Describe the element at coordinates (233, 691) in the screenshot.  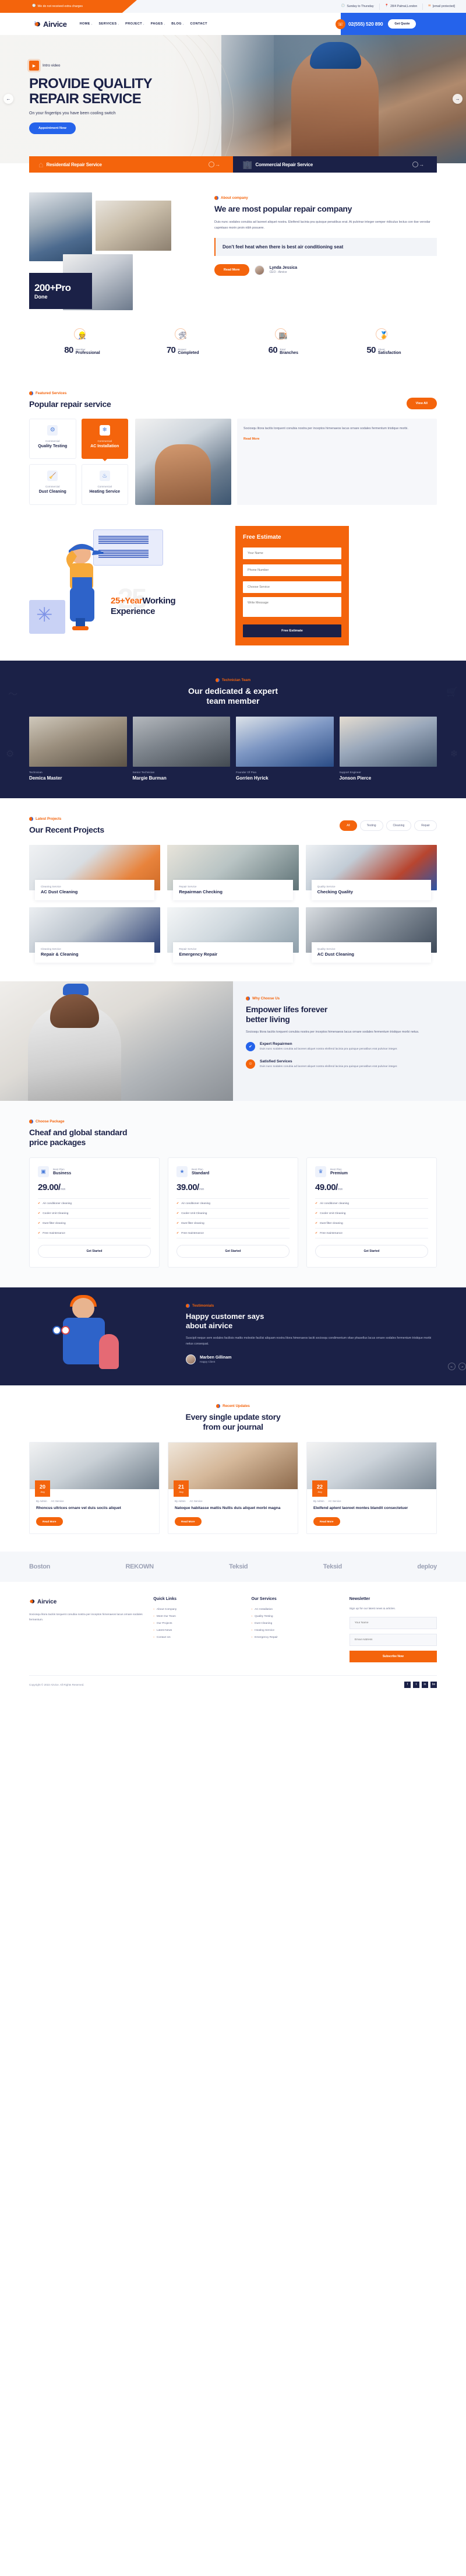
I see `team-title-line-1: Our dedicated & expert` at that location.